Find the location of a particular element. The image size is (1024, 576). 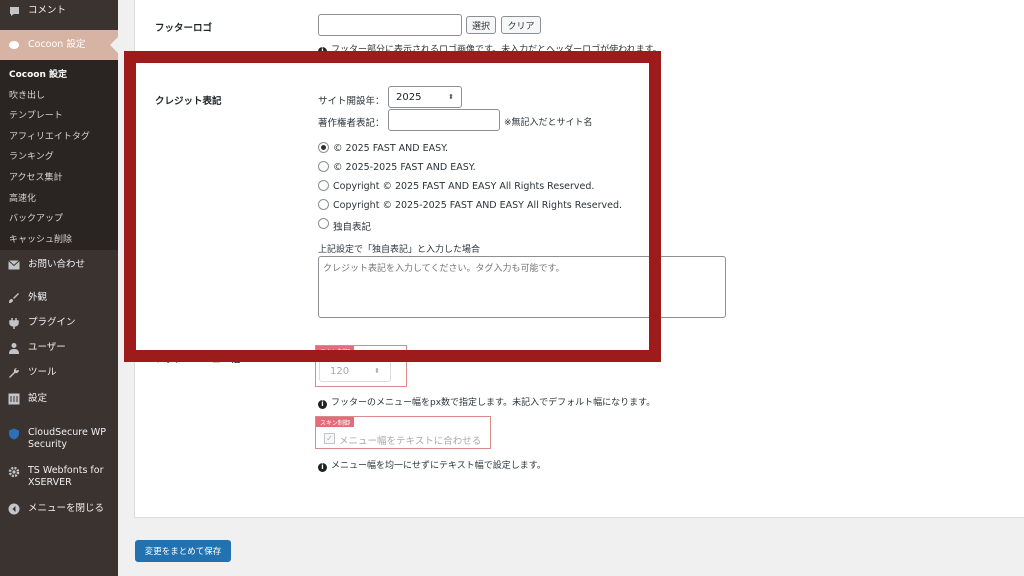

credit-option-2-label: © 2025-2025 FAST AND EASY. is located at coordinates (404, 167).